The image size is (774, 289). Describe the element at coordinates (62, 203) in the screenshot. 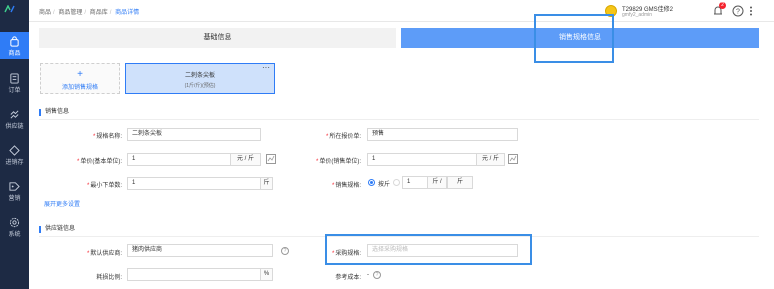

I see `expand-more-settings-link: 展开更多设置` at that location.